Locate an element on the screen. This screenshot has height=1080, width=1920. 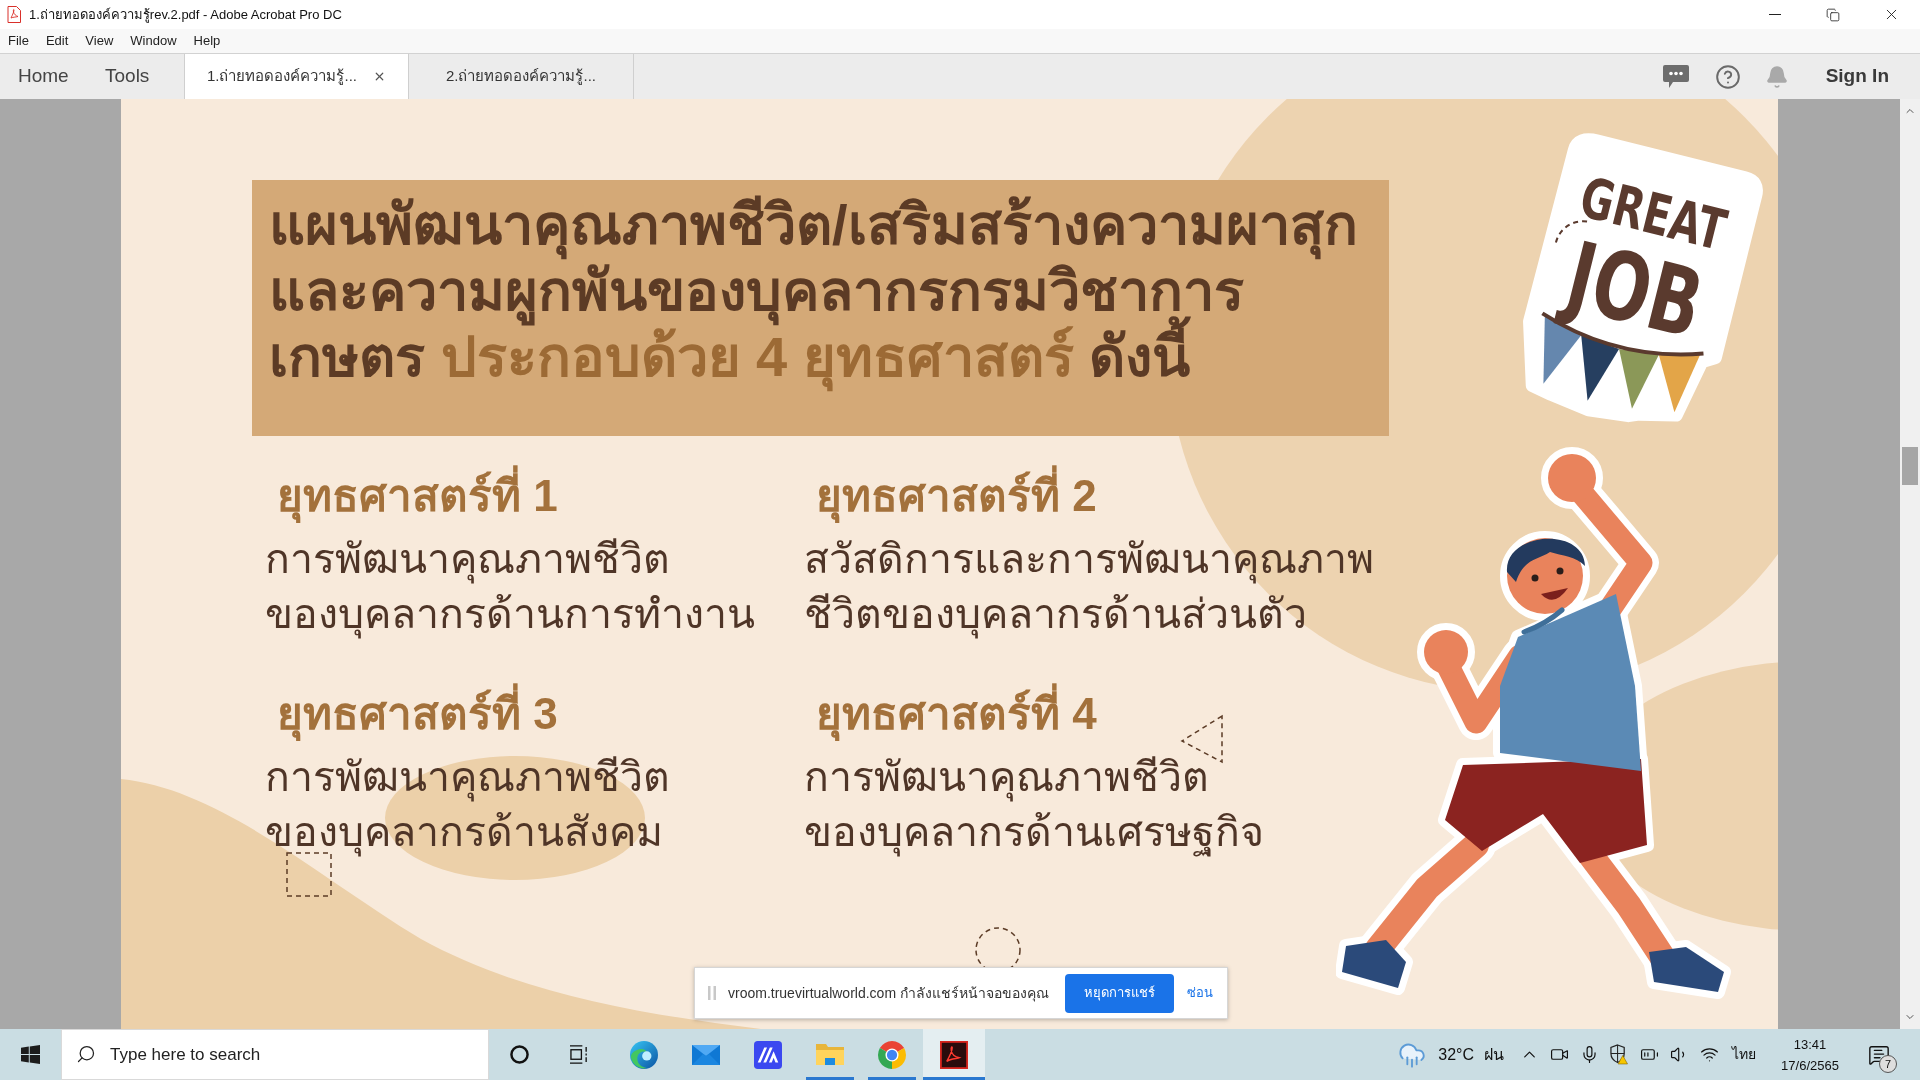
menu-item: View is located at coordinates (99, 41).